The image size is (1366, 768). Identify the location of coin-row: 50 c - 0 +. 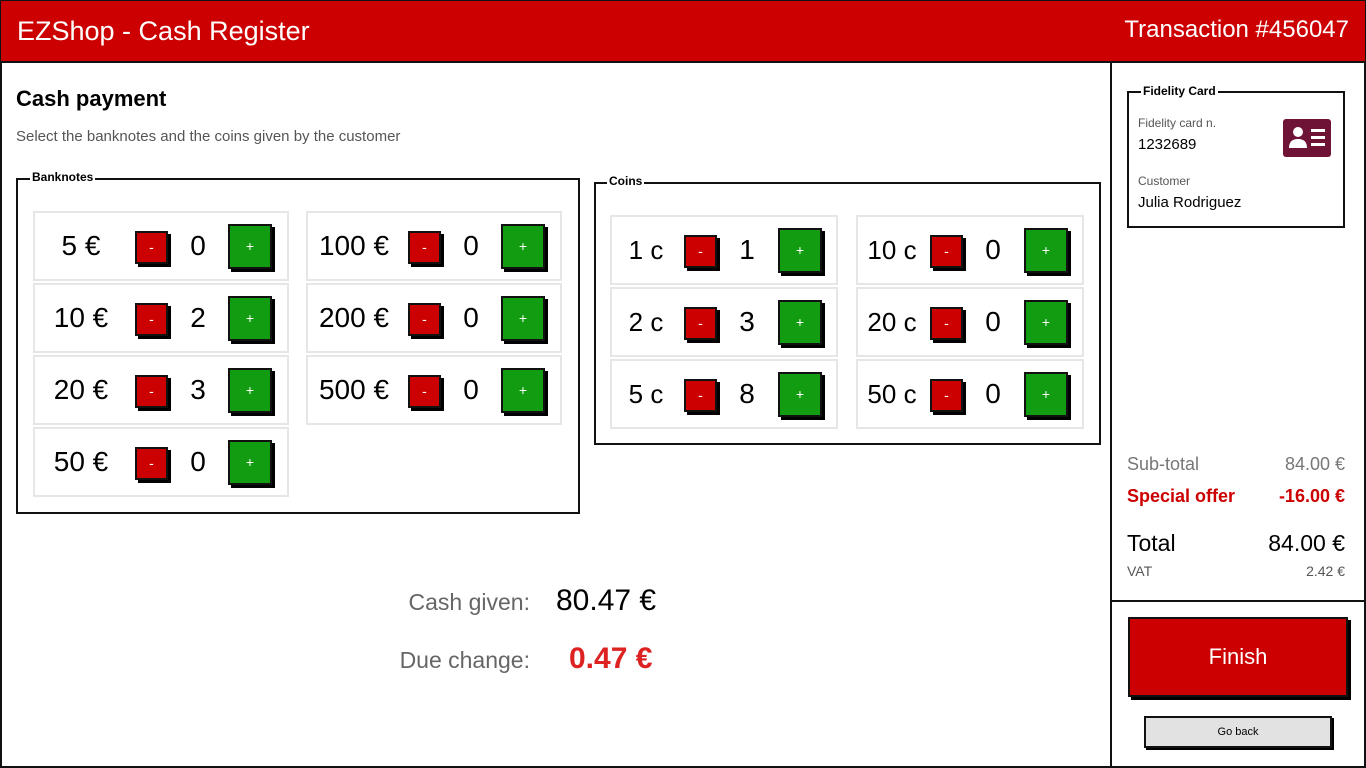
(970, 394).